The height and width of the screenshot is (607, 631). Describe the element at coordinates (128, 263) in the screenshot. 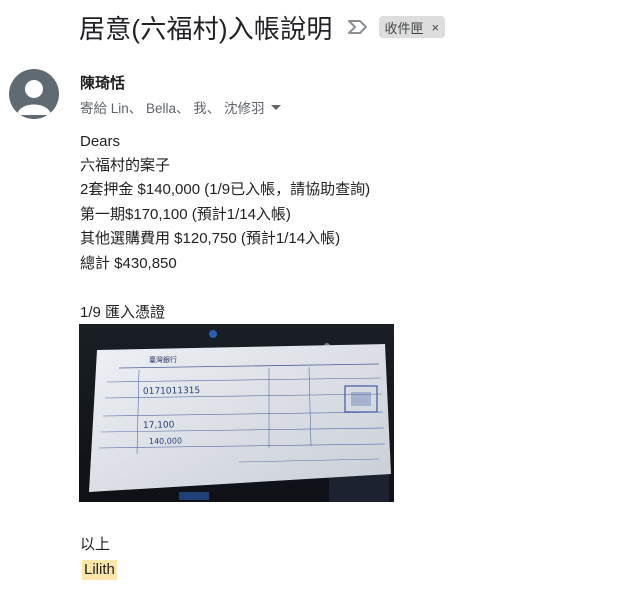

I see `body-line-total: 總計 $430,850` at that location.